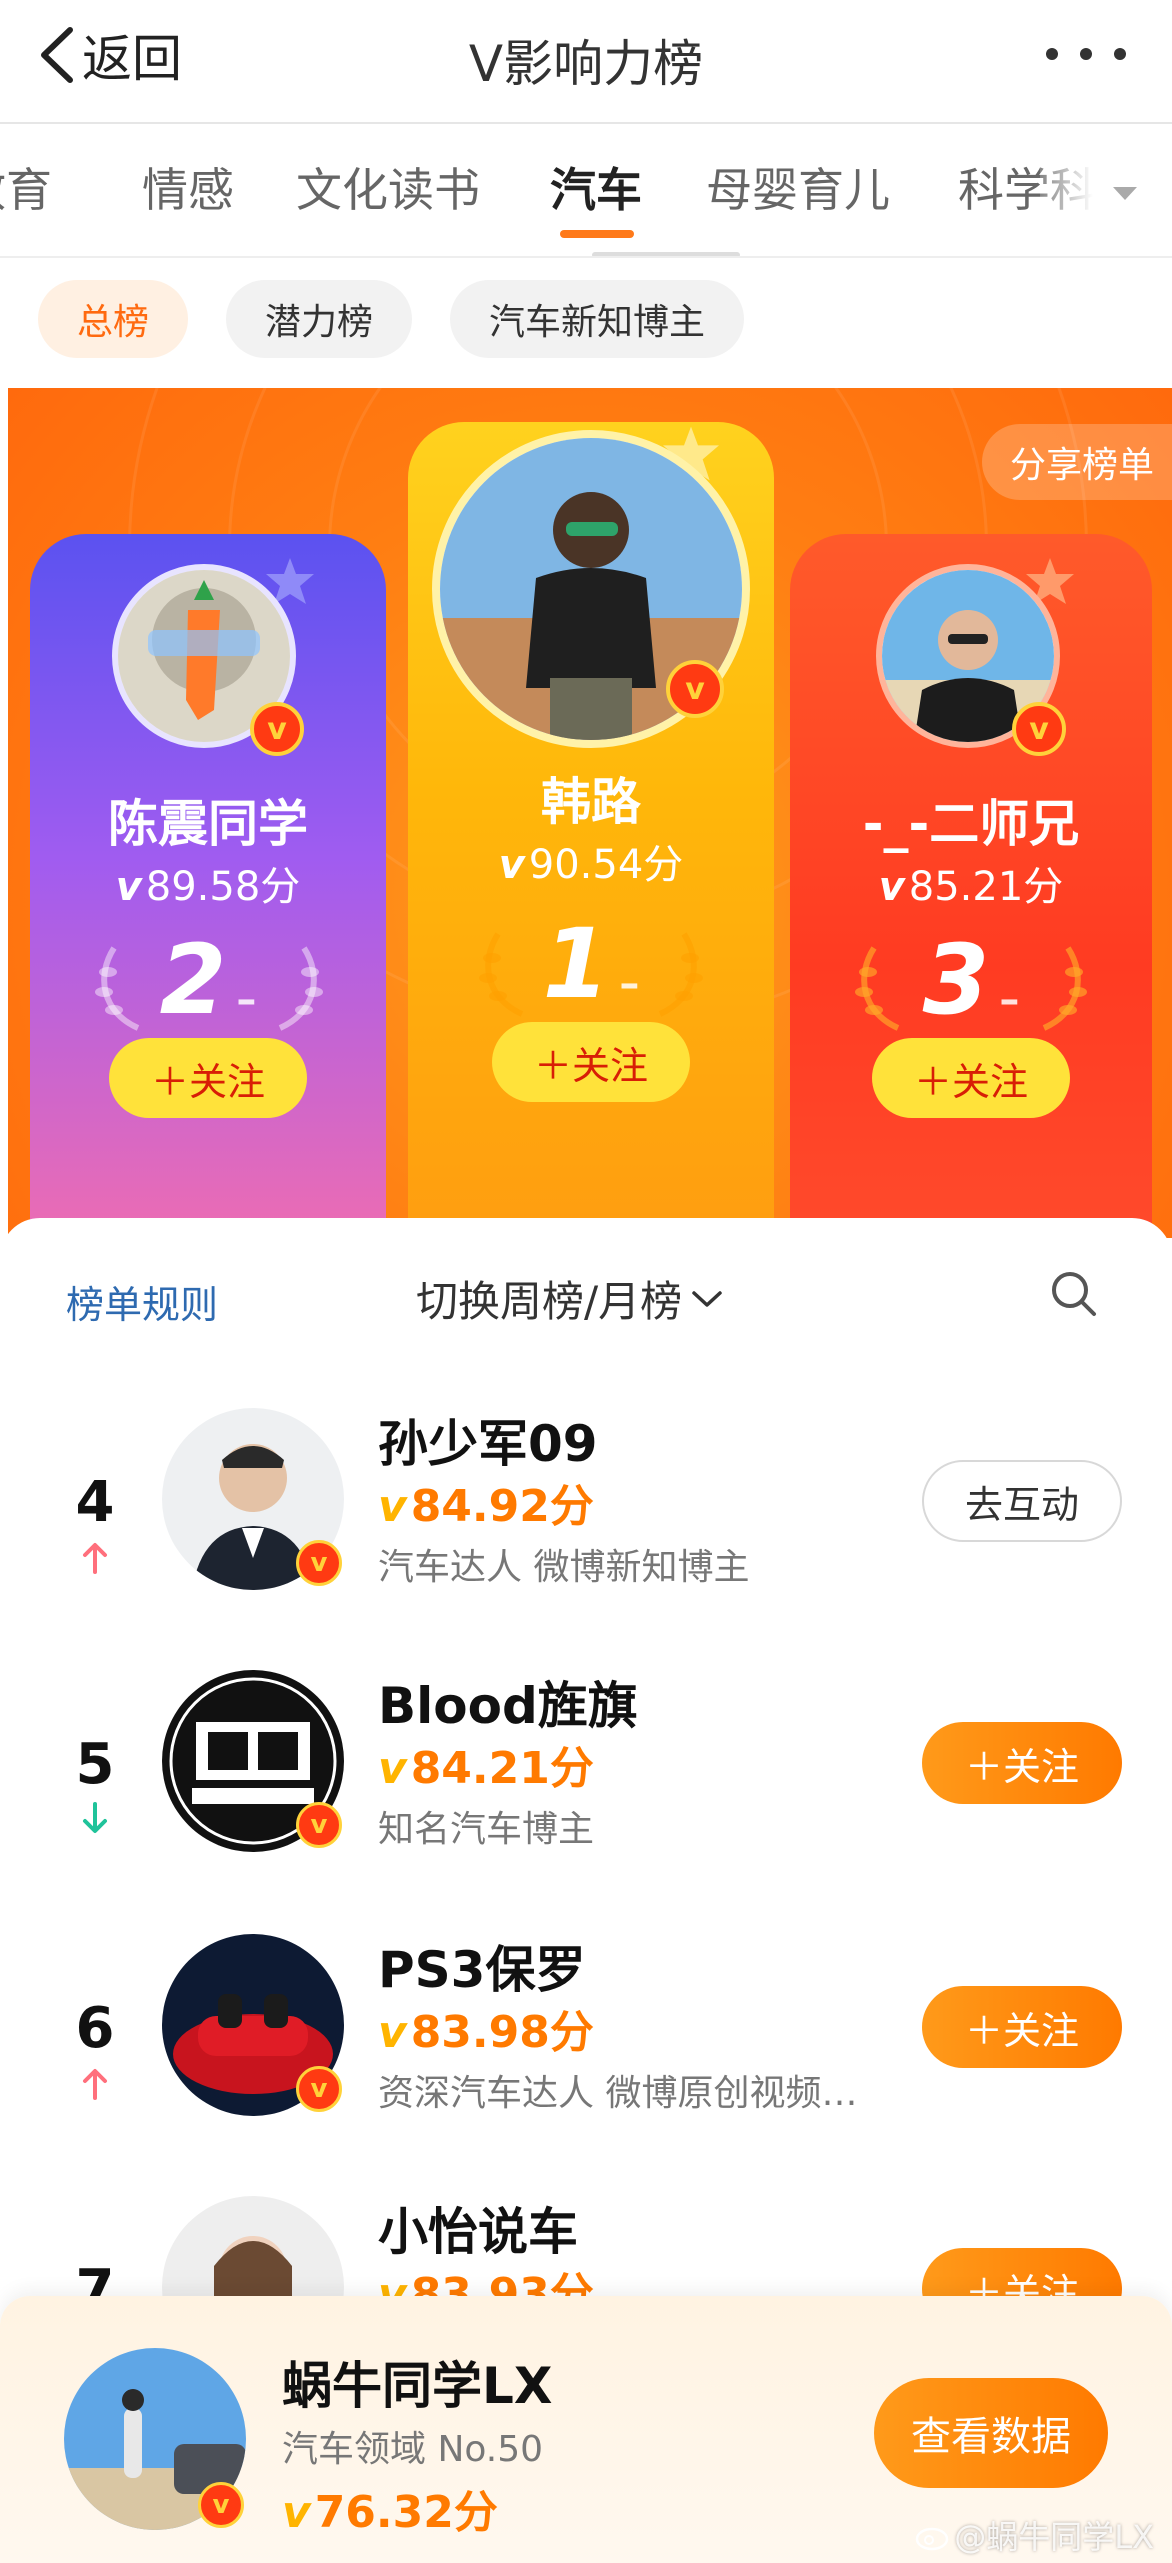  I want to click on podium-name: 韩路, so click(591, 798).